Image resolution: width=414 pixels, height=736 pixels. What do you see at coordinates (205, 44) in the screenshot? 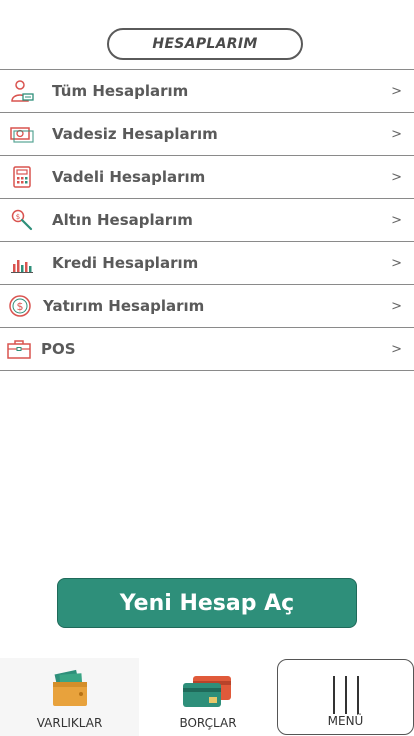
I see `page-title: HESAPLARIM` at bounding box center [205, 44].